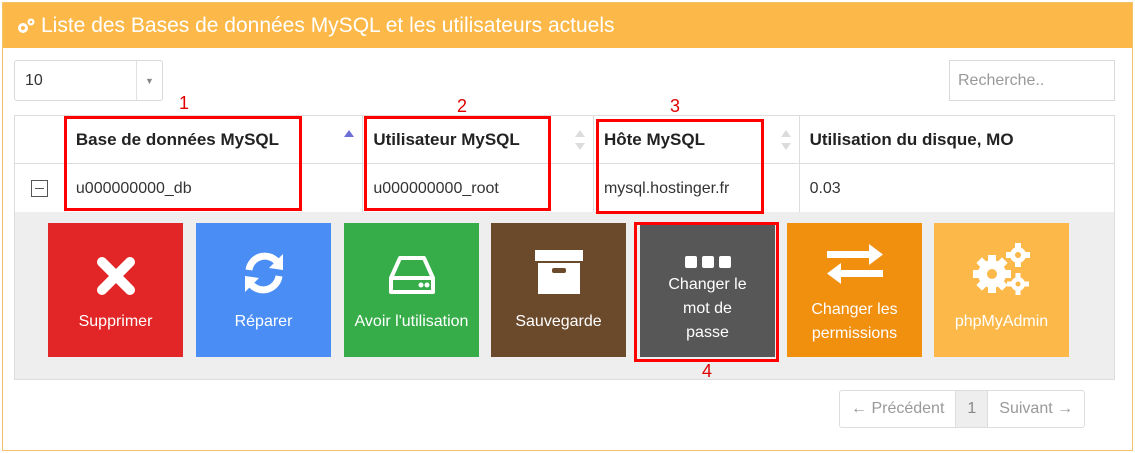 The width and height of the screenshot is (1135, 453). I want to click on cell-user: u000000000_root, so click(477, 188).